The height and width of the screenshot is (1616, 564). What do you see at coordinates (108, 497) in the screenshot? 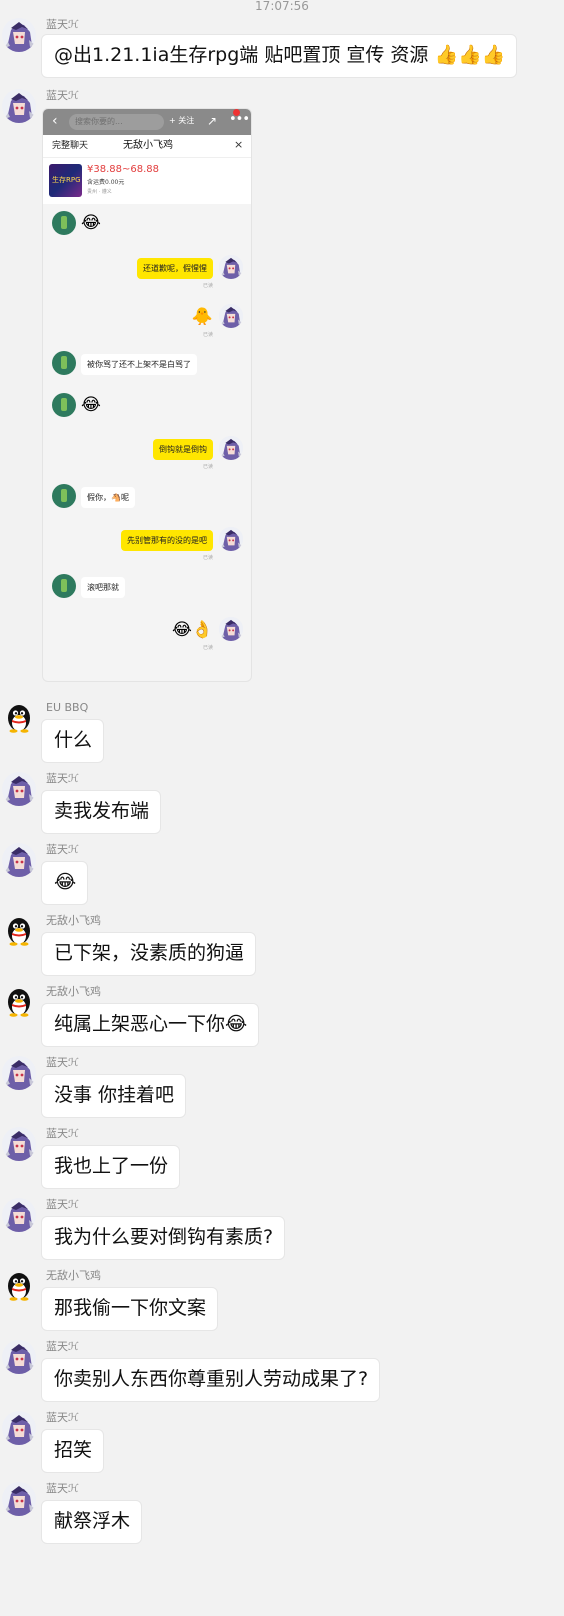
I see `message-bubble: 假你，🐴呢` at bounding box center [108, 497].